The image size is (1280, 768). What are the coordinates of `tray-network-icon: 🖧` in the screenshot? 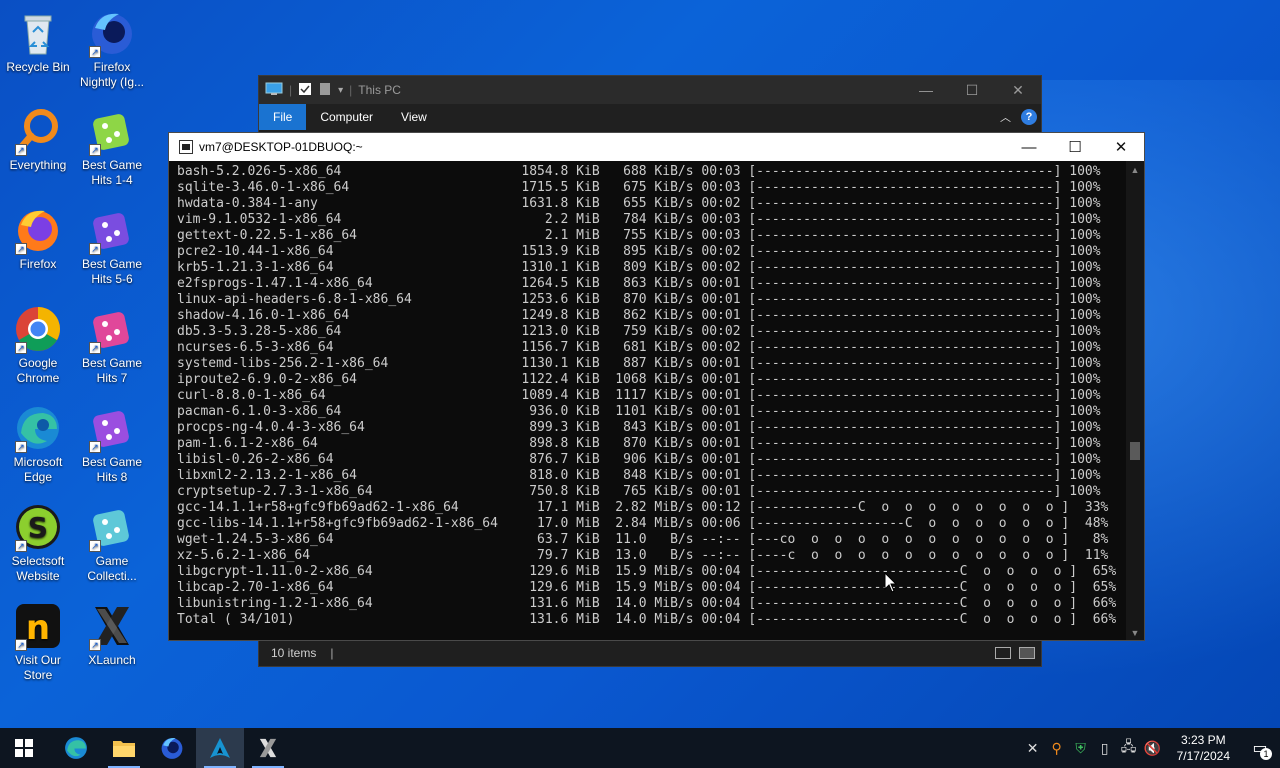 It's located at (1129, 748).